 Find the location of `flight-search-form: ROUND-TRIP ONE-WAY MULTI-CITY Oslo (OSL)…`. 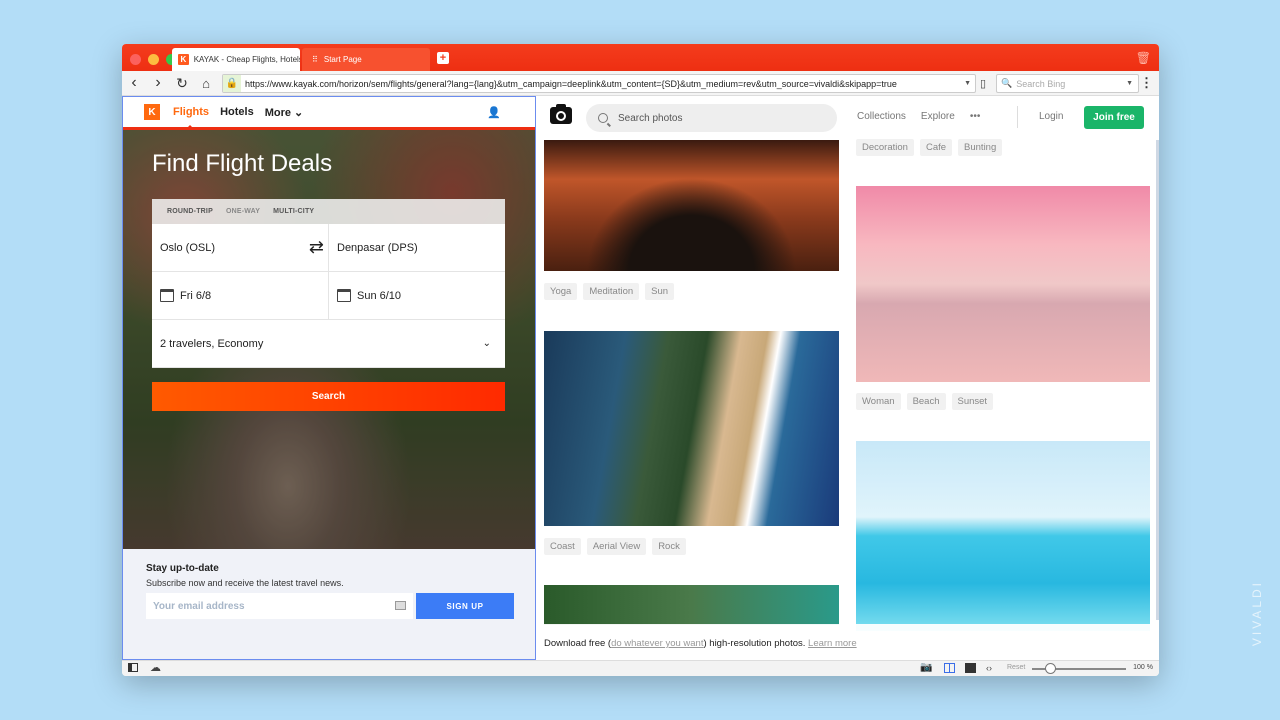

flight-search-form: ROUND-TRIP ONE-WAY MULTI-CITY Oslo (OSL)… is located at coordinates (328, 305).